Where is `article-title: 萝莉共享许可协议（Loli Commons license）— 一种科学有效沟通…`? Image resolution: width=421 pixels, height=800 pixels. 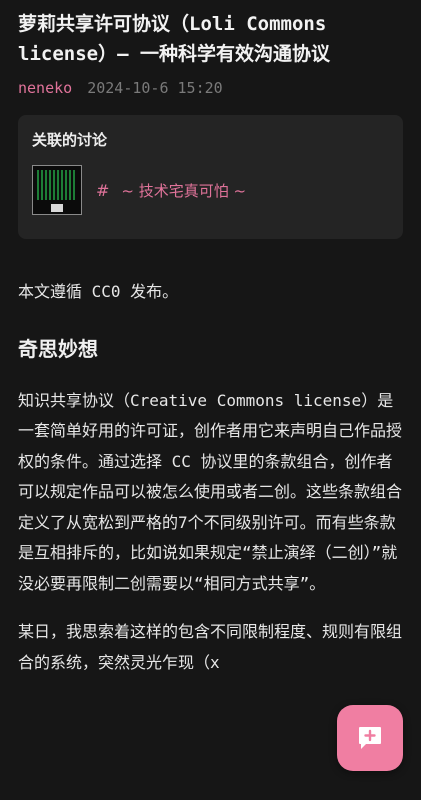 article-title: 萝莉共享许可协议（Loli Commons license）— 一种科学有效沟通… is located at coordinates (174, 39).